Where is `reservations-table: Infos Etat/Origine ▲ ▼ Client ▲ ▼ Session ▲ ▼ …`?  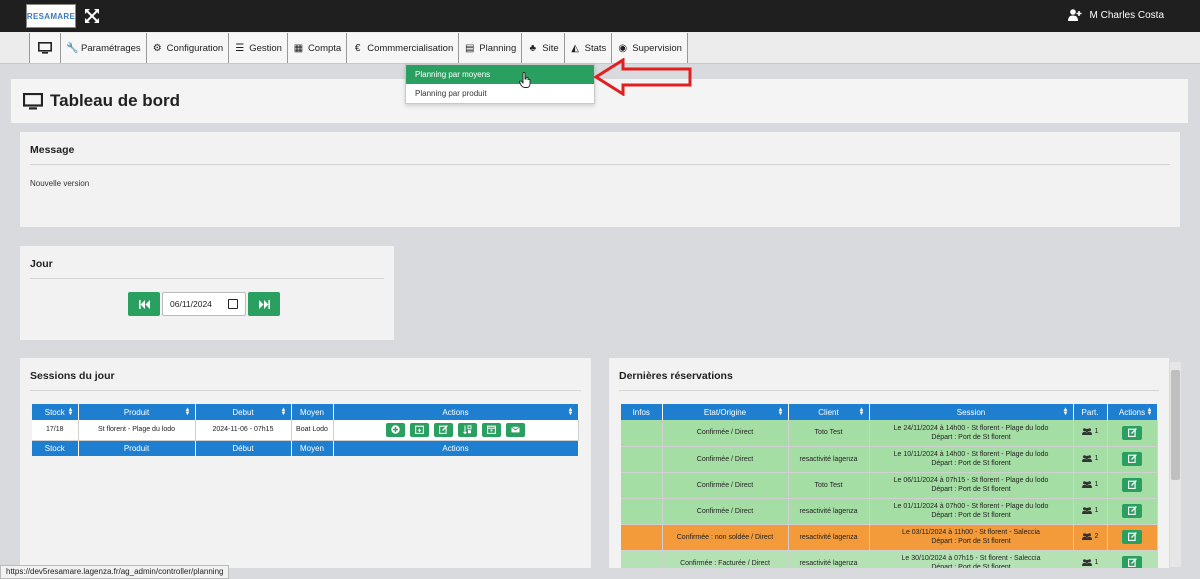 reservations-table: Infos Etat/Origine ▲ ▼ Client ▲ ▼ Session ▲ ▼ … is located at coordinates (889, 486).